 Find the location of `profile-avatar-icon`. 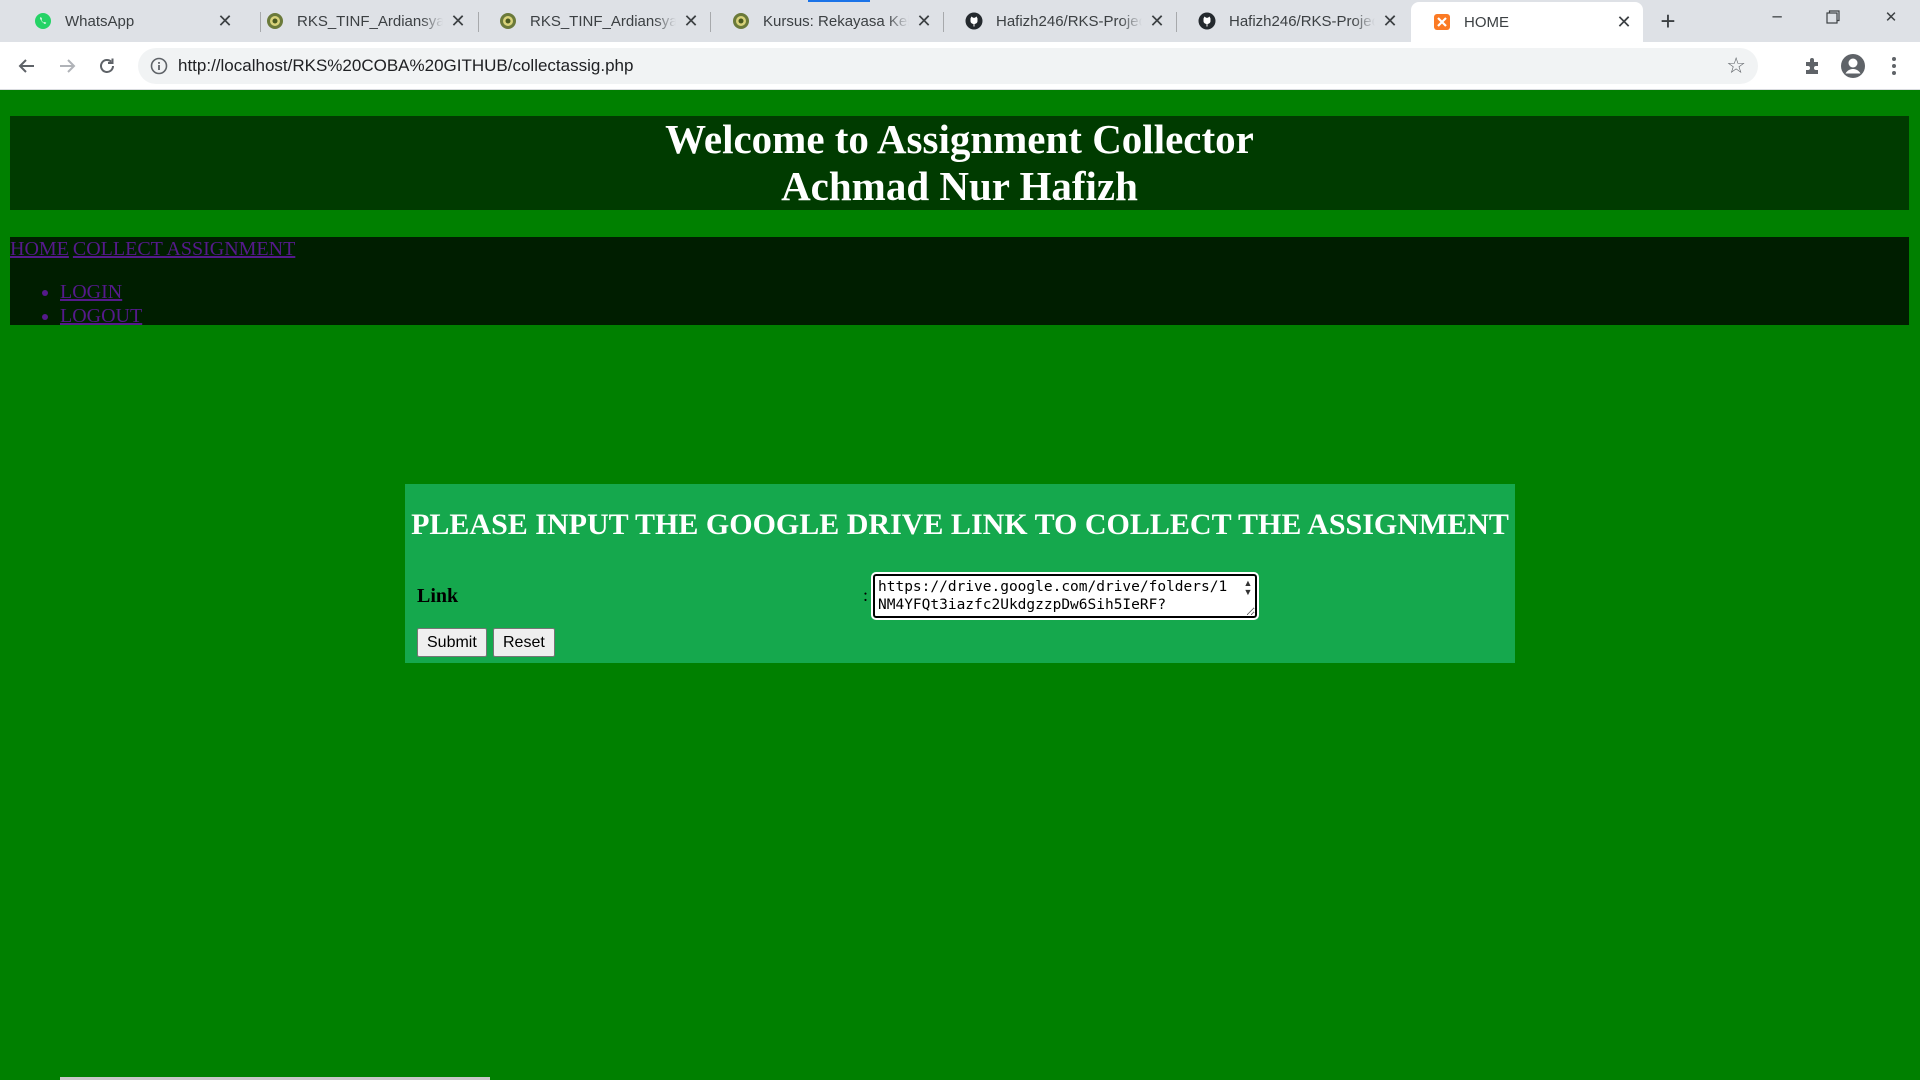

profile-avatar-icon is located at coordinates (1853, 66).